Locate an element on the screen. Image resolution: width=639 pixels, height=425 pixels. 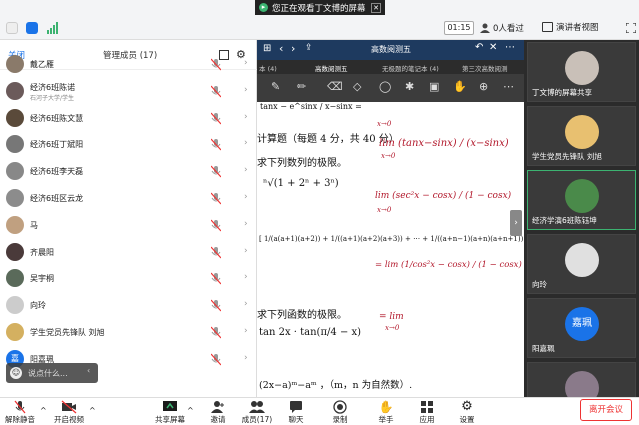
member-row: 经济6班李天磊 › is located at coordinates (128, 172).